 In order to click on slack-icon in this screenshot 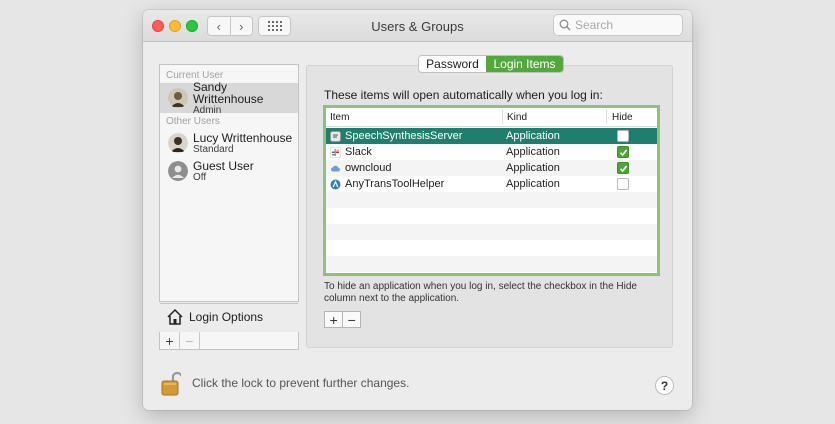, I will do `click(335, 152)`.